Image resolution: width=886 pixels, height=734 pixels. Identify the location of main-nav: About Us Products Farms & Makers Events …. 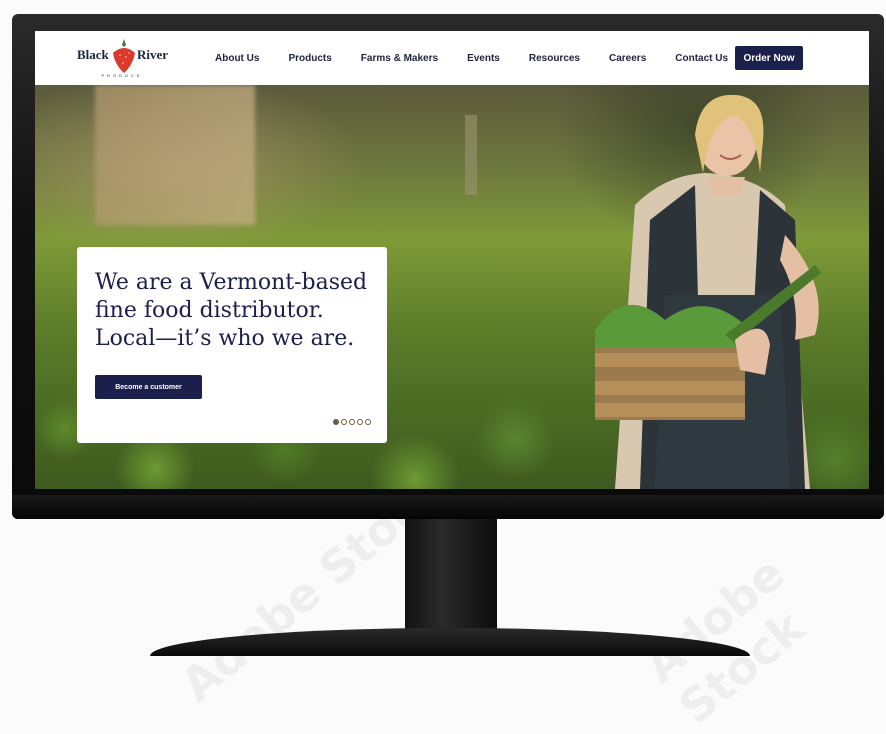
(486, 58).